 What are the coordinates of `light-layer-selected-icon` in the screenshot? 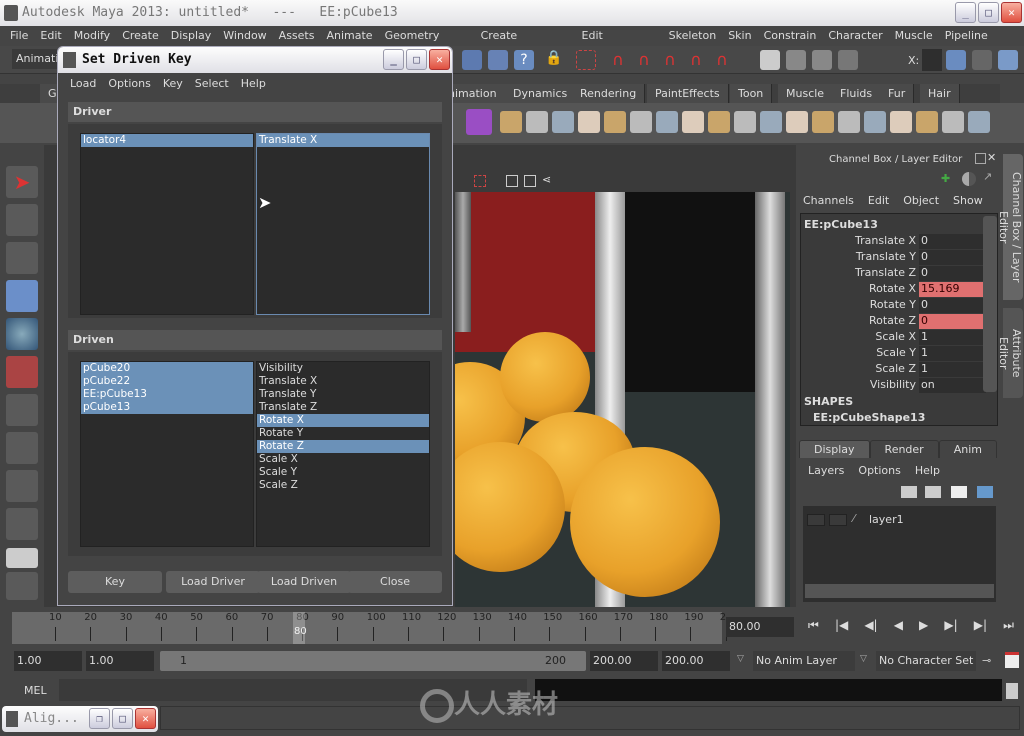 It's located at (985, 492).